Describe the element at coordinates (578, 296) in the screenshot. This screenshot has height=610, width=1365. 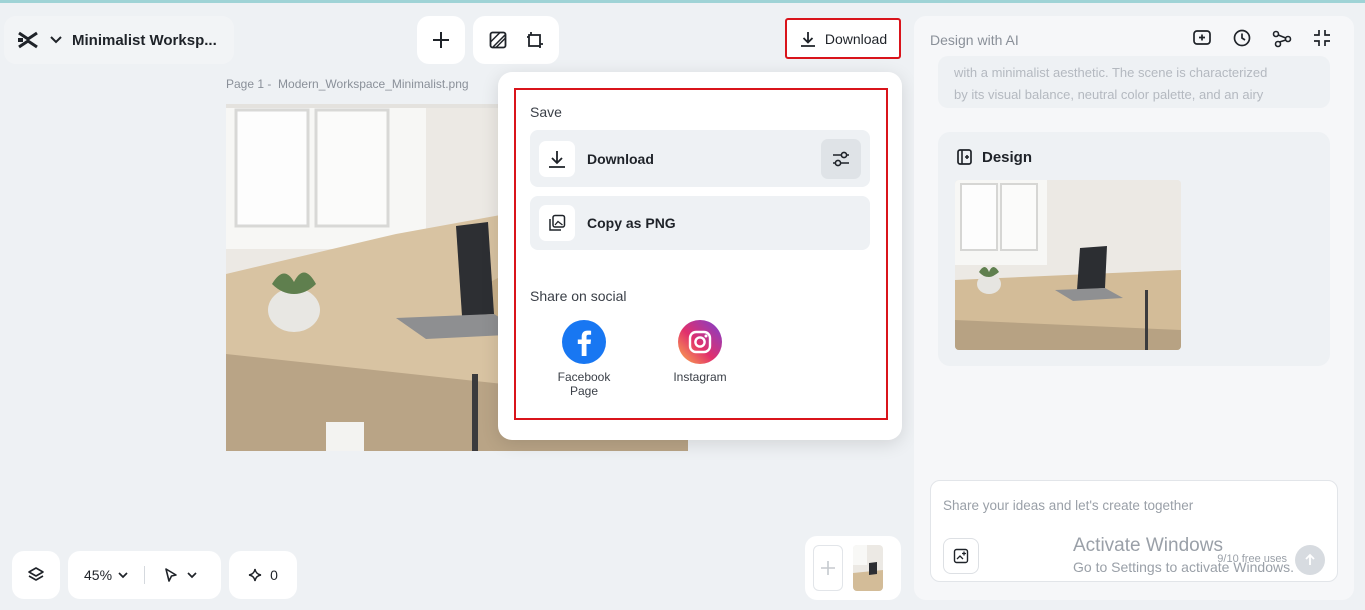
I see `share-section-title: Share on social` at that location.